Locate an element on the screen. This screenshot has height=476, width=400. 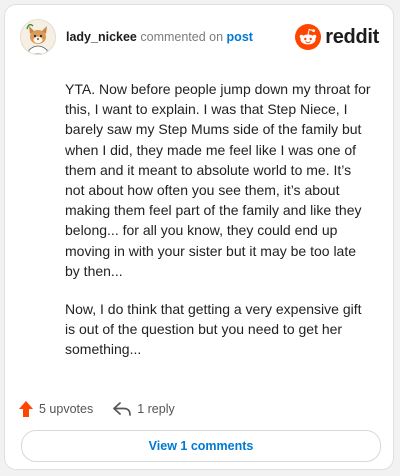
post-link: post is located at coordinates (240, 37).